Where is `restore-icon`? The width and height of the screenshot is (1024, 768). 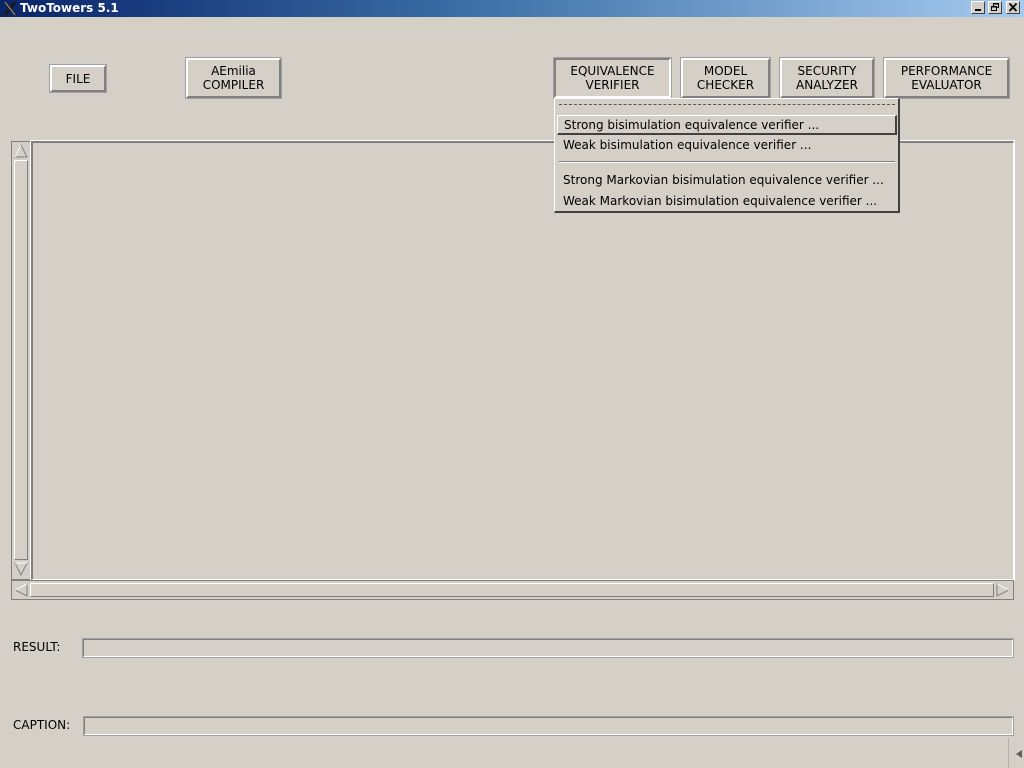 restore-icon is located at coordinates (995, 7).